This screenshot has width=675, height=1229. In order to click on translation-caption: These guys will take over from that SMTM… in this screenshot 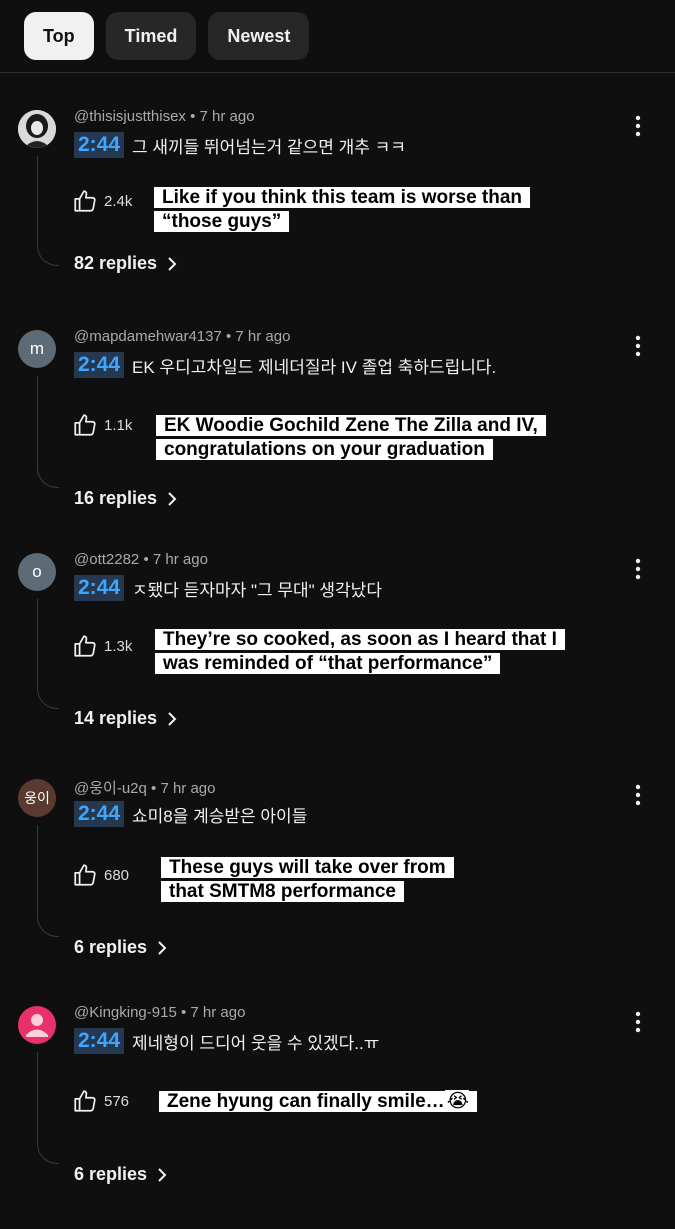, I will do `click(321, 880)`.